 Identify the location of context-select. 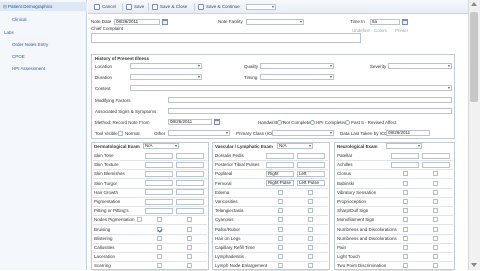
(291, 88).